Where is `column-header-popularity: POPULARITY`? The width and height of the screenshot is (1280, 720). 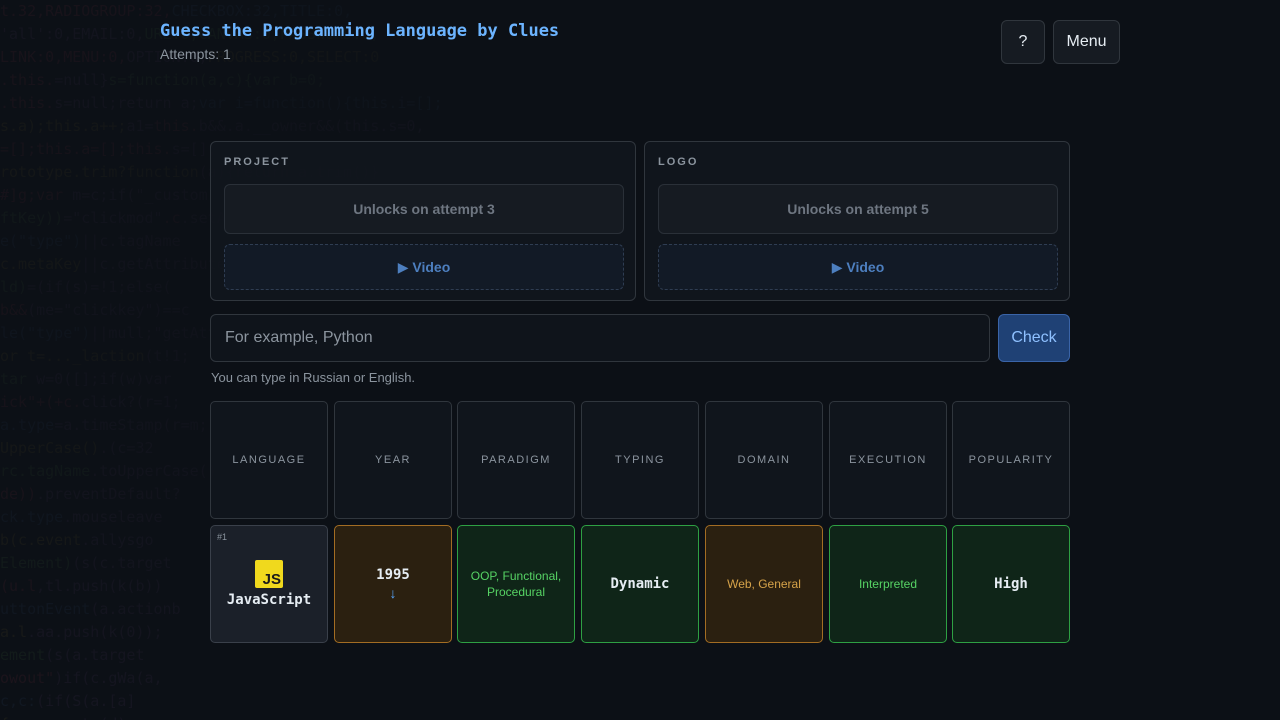
column-header-popularity: POPULARITY is located at coordinates (1011, 460).